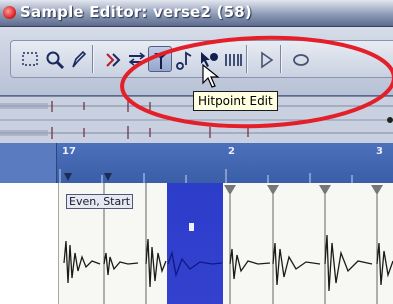  I want to click on title-bar: Sample Editor: verse2 (58), so click(196, 13).